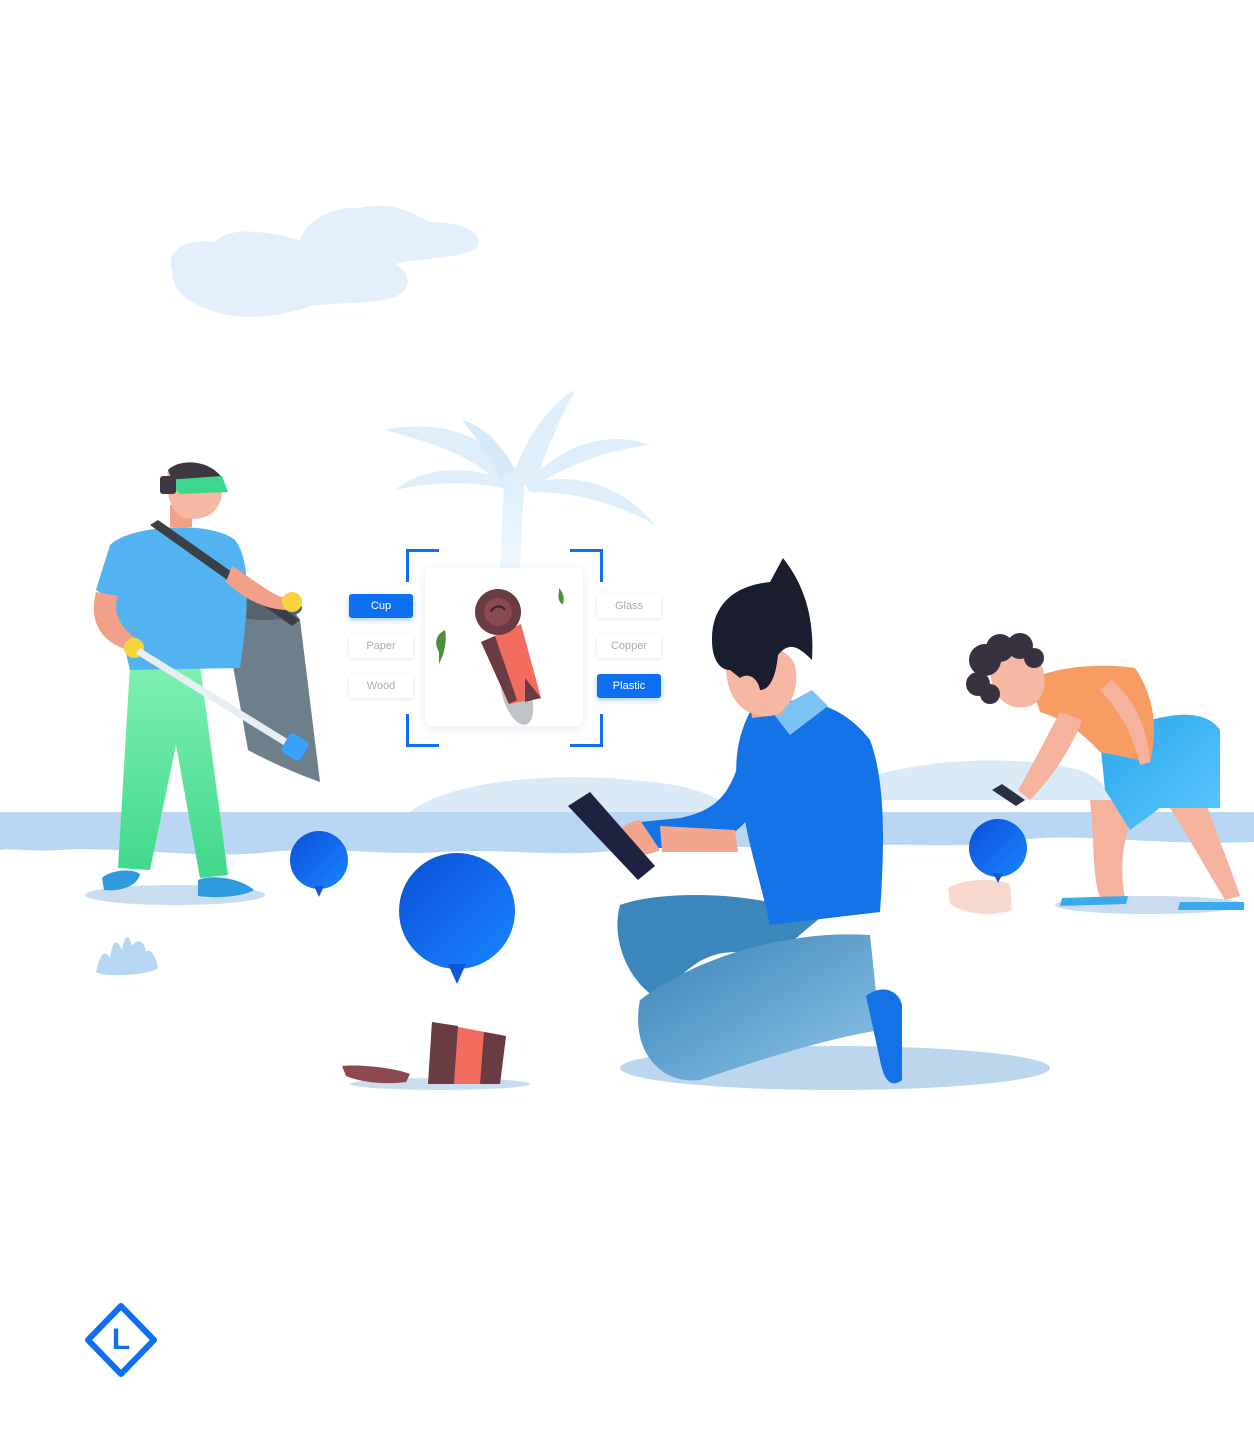 This screenshot has height=1440, width=1254. What do you see at coordinates (980, 897) in the screenshot?
I see `plastic-bag` at bounding box center [980, 897].